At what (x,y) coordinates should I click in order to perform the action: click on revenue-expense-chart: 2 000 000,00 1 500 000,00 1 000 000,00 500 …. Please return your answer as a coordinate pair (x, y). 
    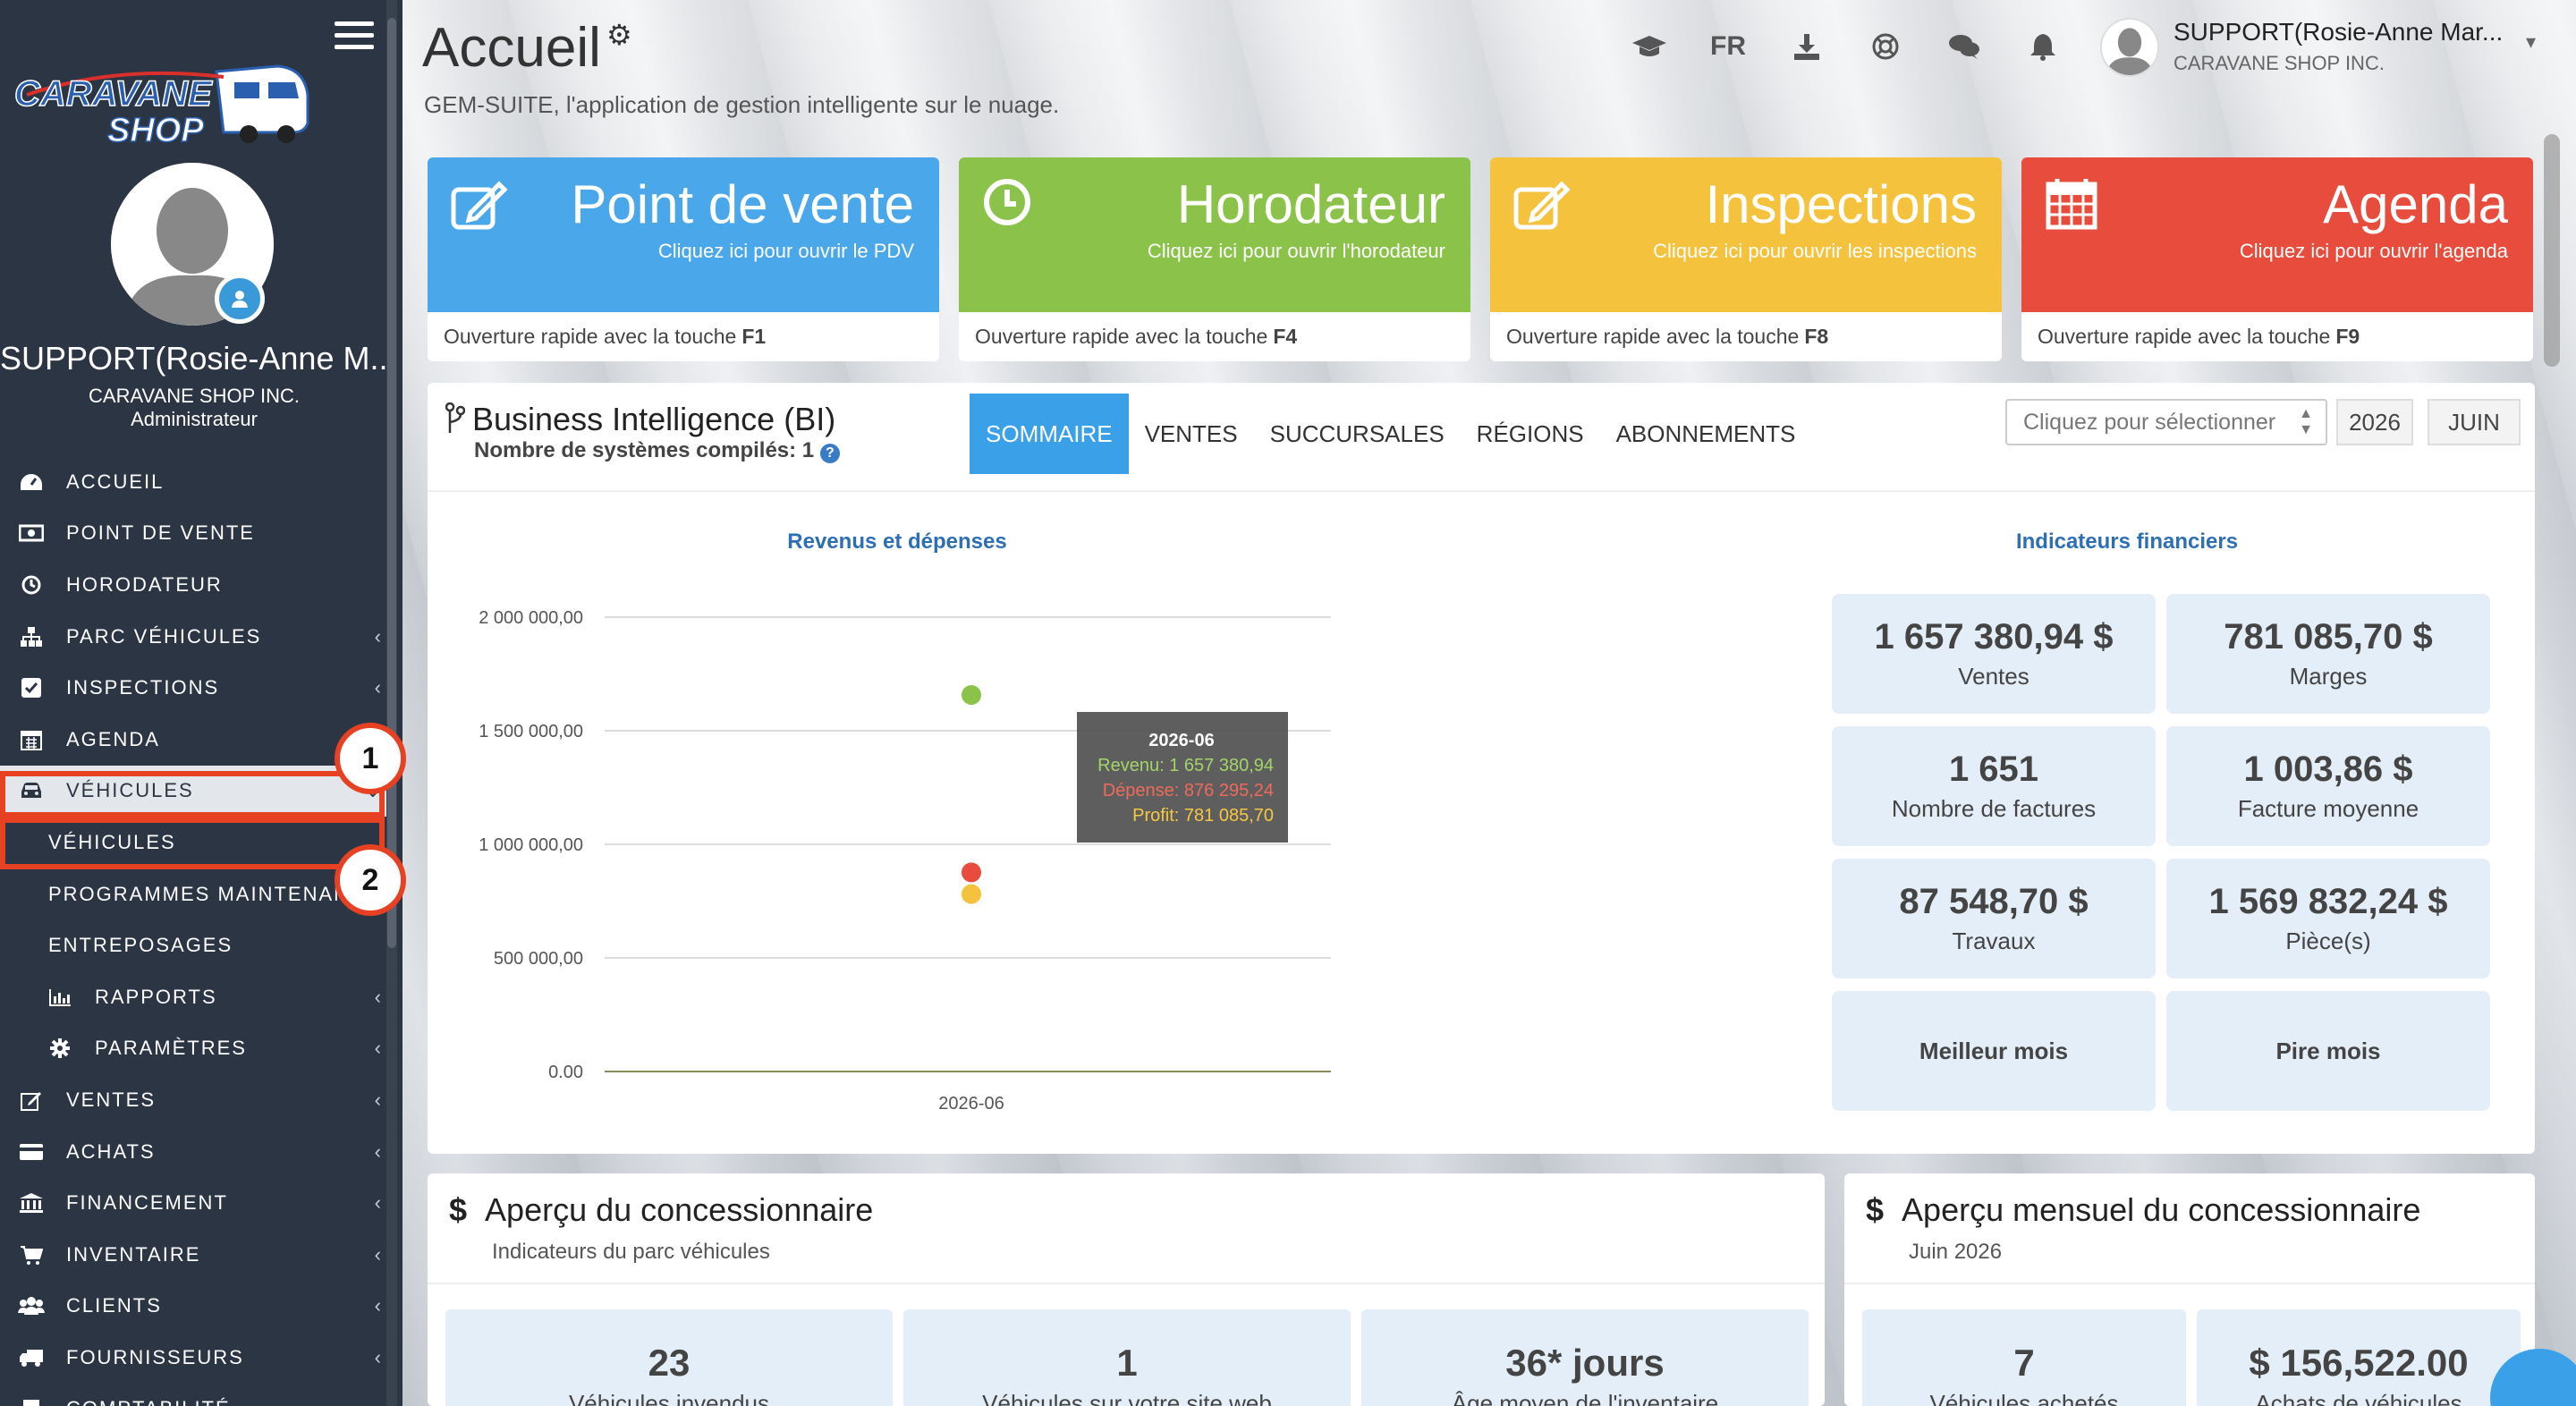
    Looking at the image, I should click on (902, 844).